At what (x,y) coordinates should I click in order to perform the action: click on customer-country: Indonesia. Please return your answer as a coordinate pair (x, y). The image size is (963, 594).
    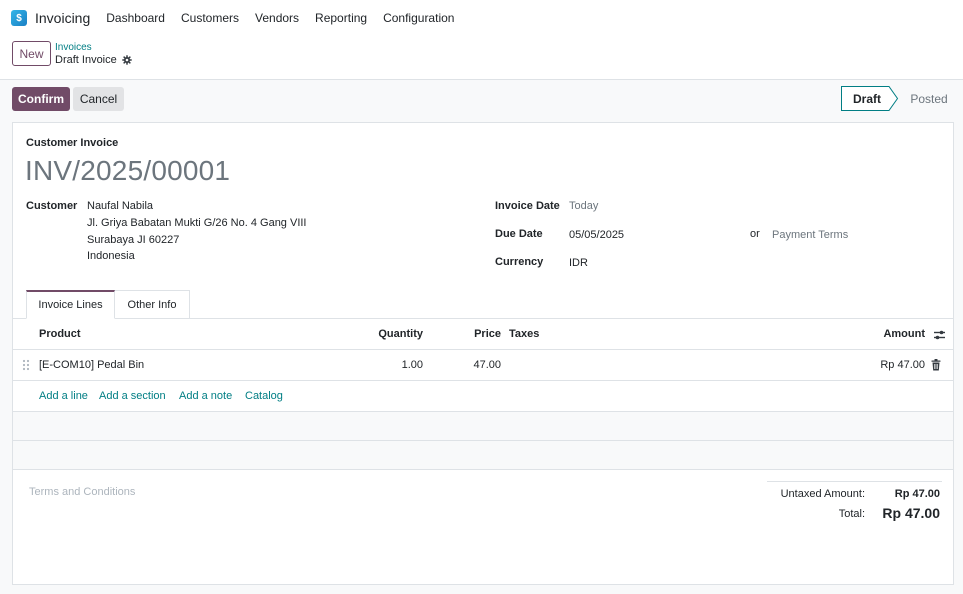
    Looking at the image, I should click on (111, 256).